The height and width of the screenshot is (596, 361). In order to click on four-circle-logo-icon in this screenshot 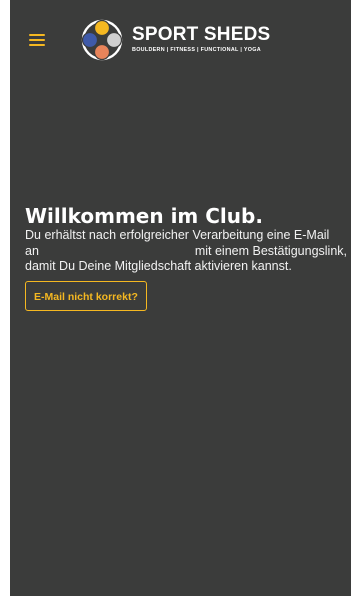, I will do `click(102, 40)`.